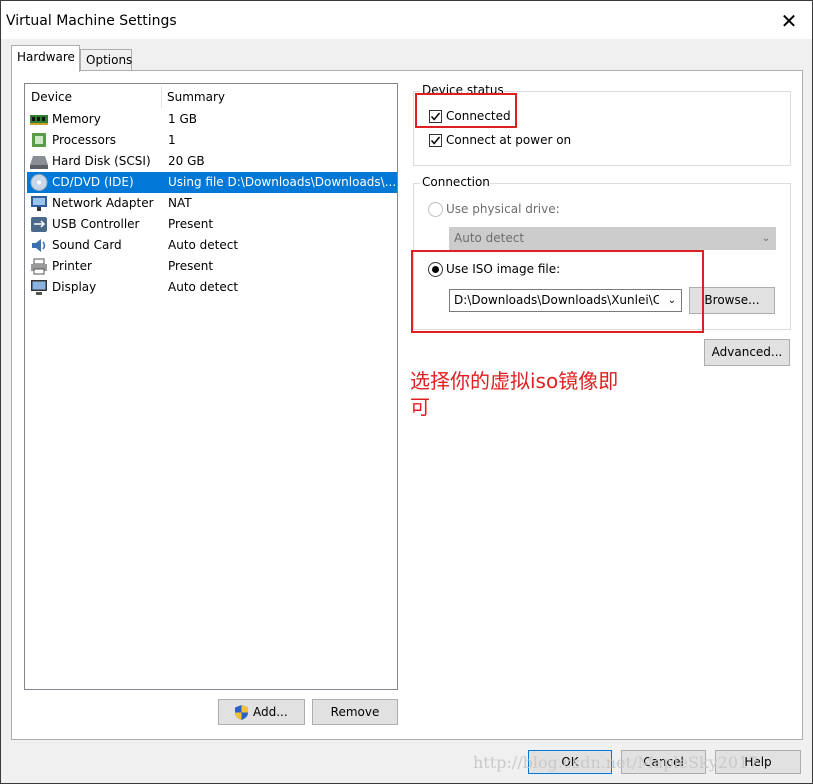 Image resolution: width=813 pixels, height=784 pixels. Describe the element at coordinates (355, 712) in the screenshot. I see `remove-button: Remove` at that location.